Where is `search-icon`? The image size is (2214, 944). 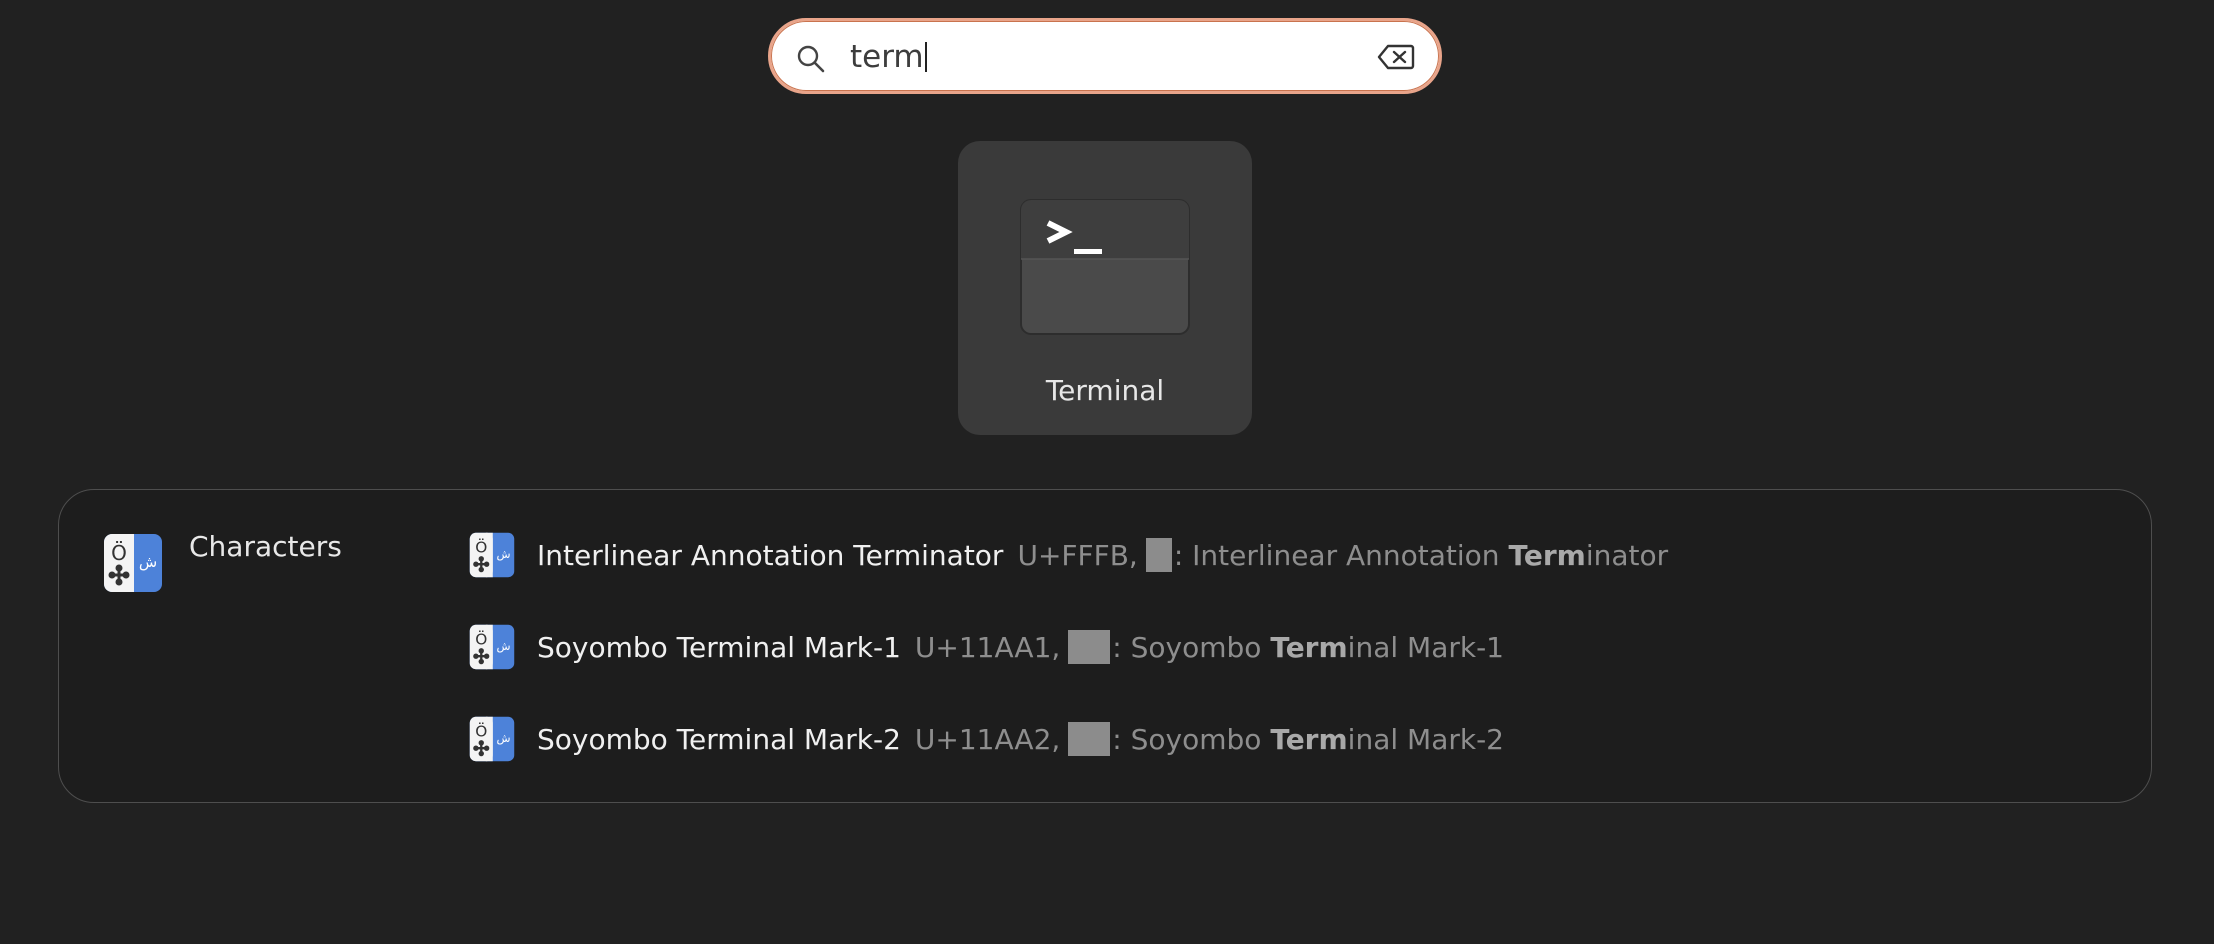
search-icon is located at coordinates (811, 59).